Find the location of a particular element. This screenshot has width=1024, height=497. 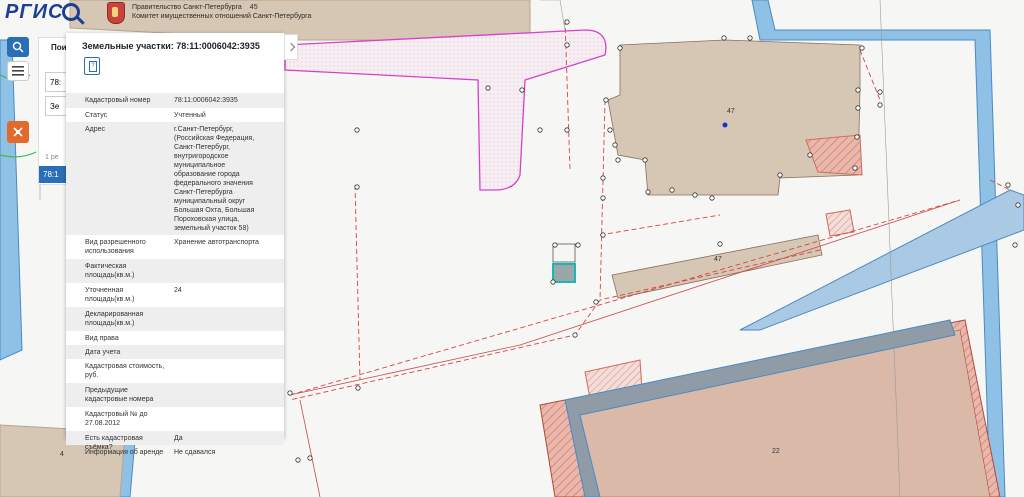

attribute-row: Кадастровый № до 27.08.2012 is located at coordinates (175, 419).